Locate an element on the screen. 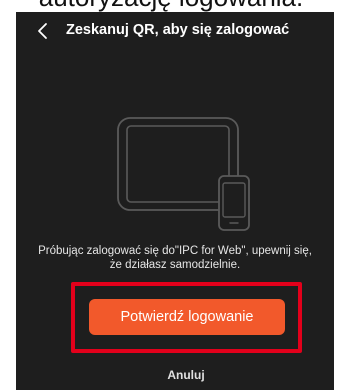 This screenshot has width=342, height=390. page-title: Zeskanuj QR, aby się zalogować is located at coordinates (178, 30).